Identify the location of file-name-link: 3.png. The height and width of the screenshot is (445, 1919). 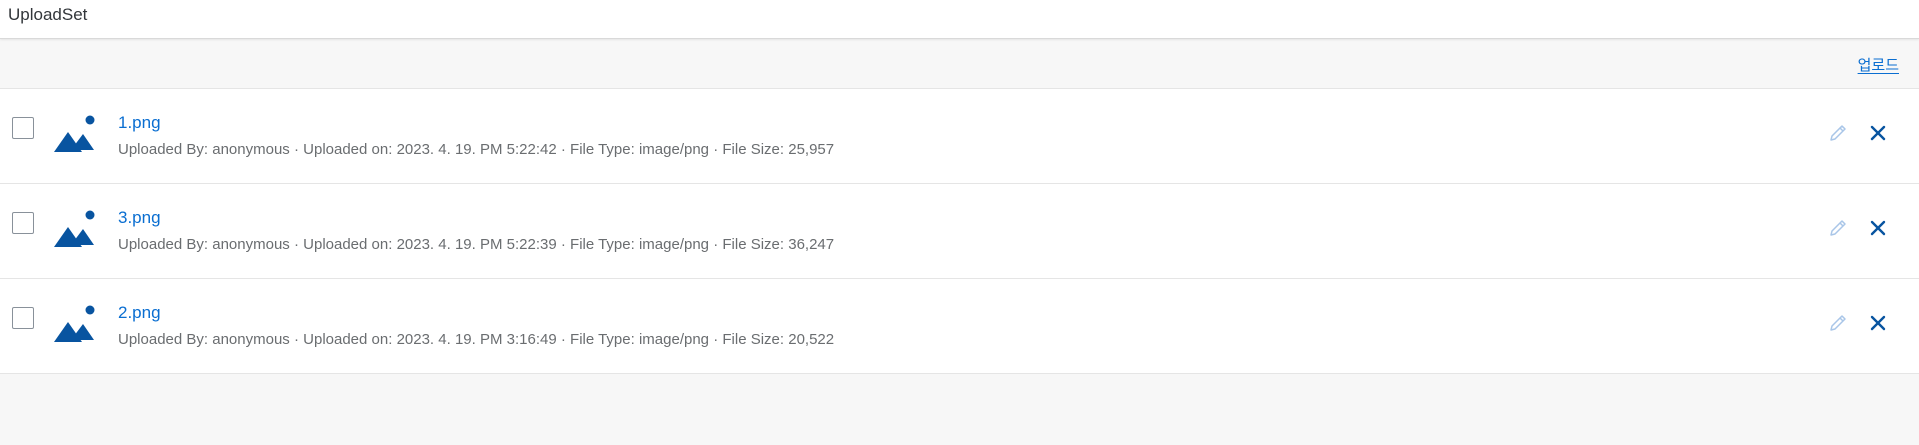
(139, 218).